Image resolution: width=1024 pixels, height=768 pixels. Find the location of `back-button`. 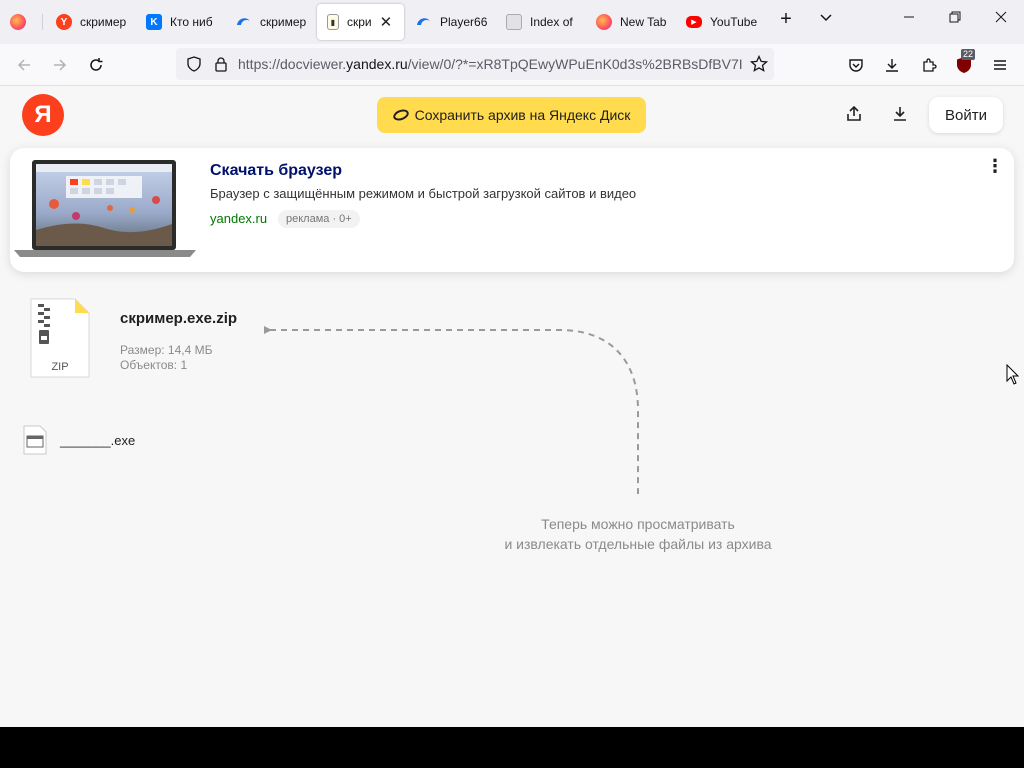

back-button is located at coordinates (24, 65).